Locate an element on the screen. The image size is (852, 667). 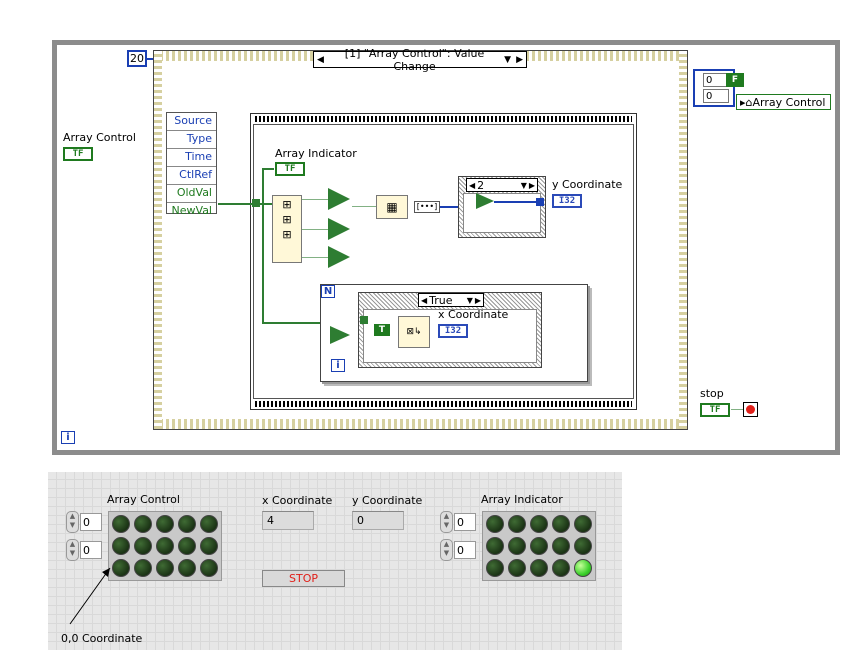
event-data-oldval: OldVal is located at coordinates (191, 194).